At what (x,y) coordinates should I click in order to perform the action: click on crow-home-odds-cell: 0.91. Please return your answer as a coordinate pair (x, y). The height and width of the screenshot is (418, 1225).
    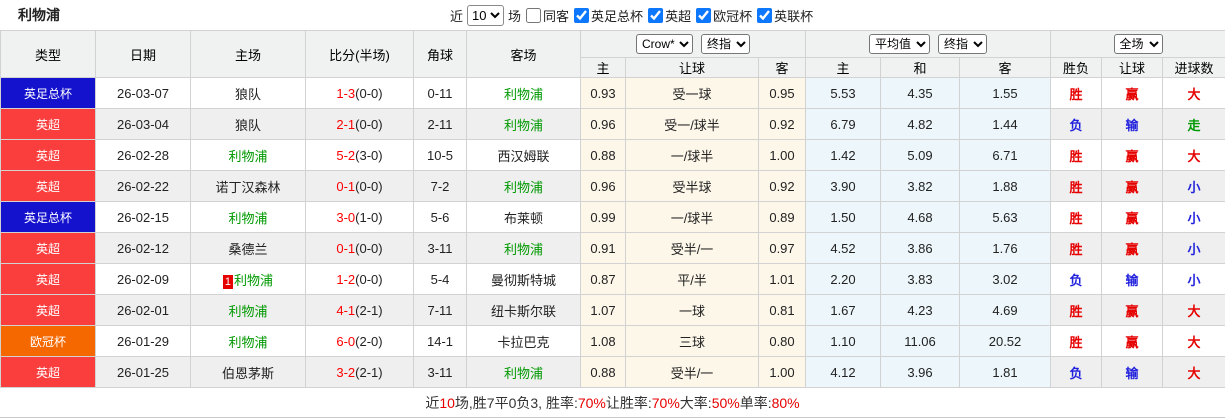
    Looking at the image, I should click on (603, 248).